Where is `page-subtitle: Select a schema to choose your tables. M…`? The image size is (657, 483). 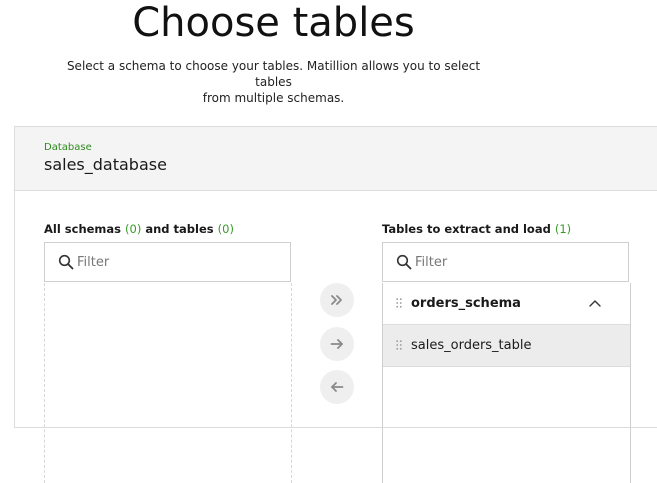
page-subtitle: Select a schema to choose your tables. M… is located at coordinates (273, 82).